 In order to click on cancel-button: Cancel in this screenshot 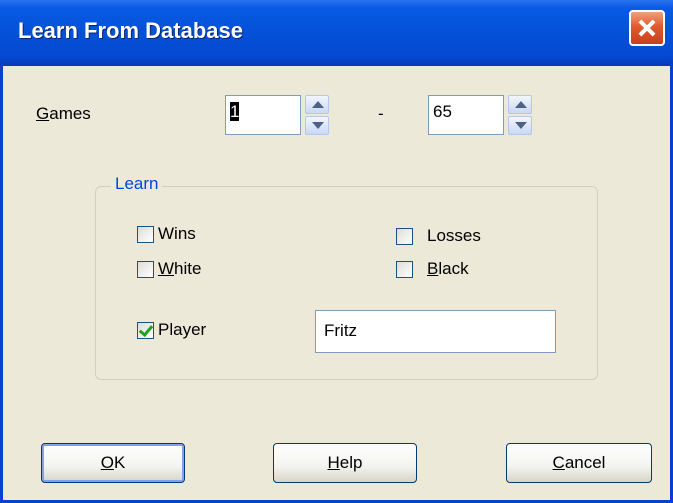, I will do `click(579, 463)`.